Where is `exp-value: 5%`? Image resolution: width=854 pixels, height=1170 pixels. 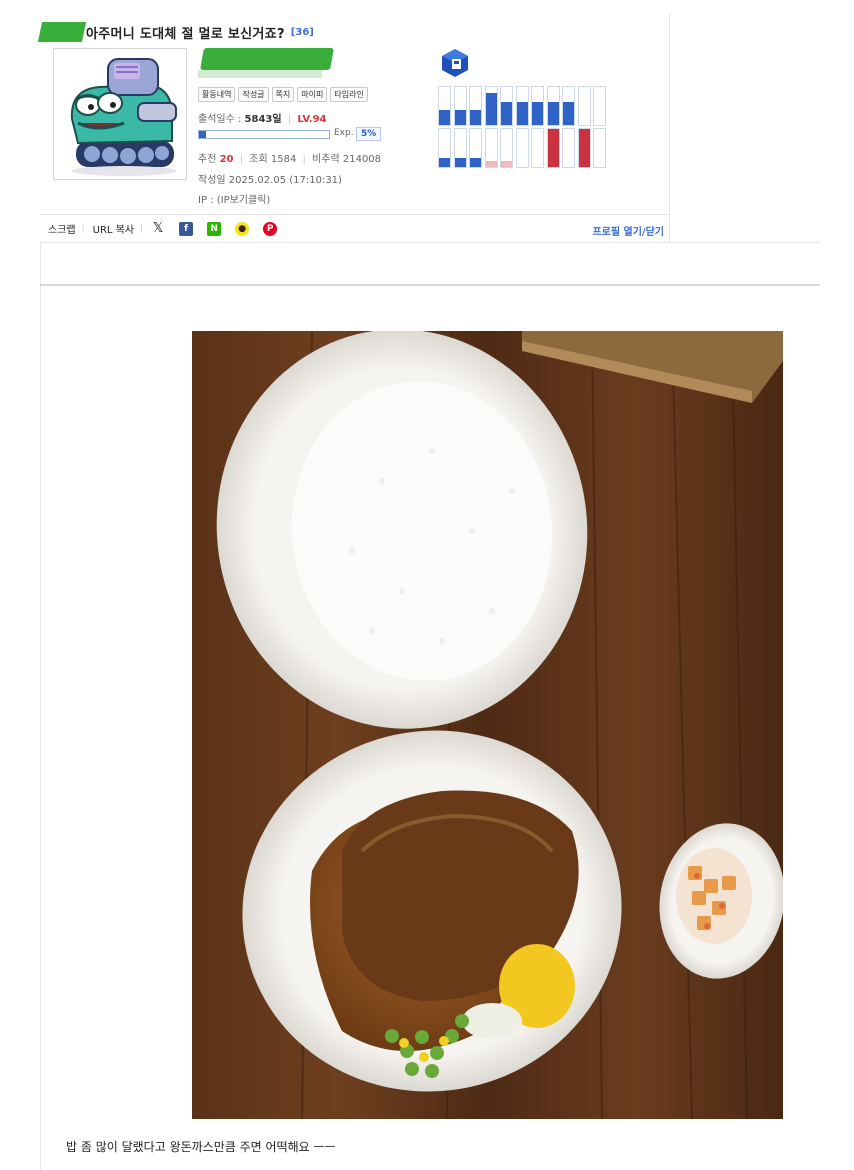
exp-value: 5% is located at coordinates (369, 134).